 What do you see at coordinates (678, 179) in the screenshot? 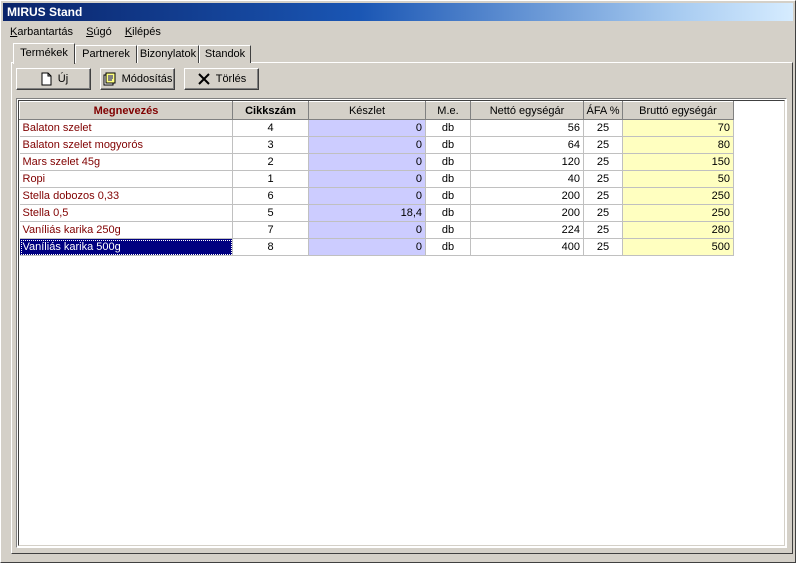
I see `cell-gross-price: 50` at bounding box center [678, 179].